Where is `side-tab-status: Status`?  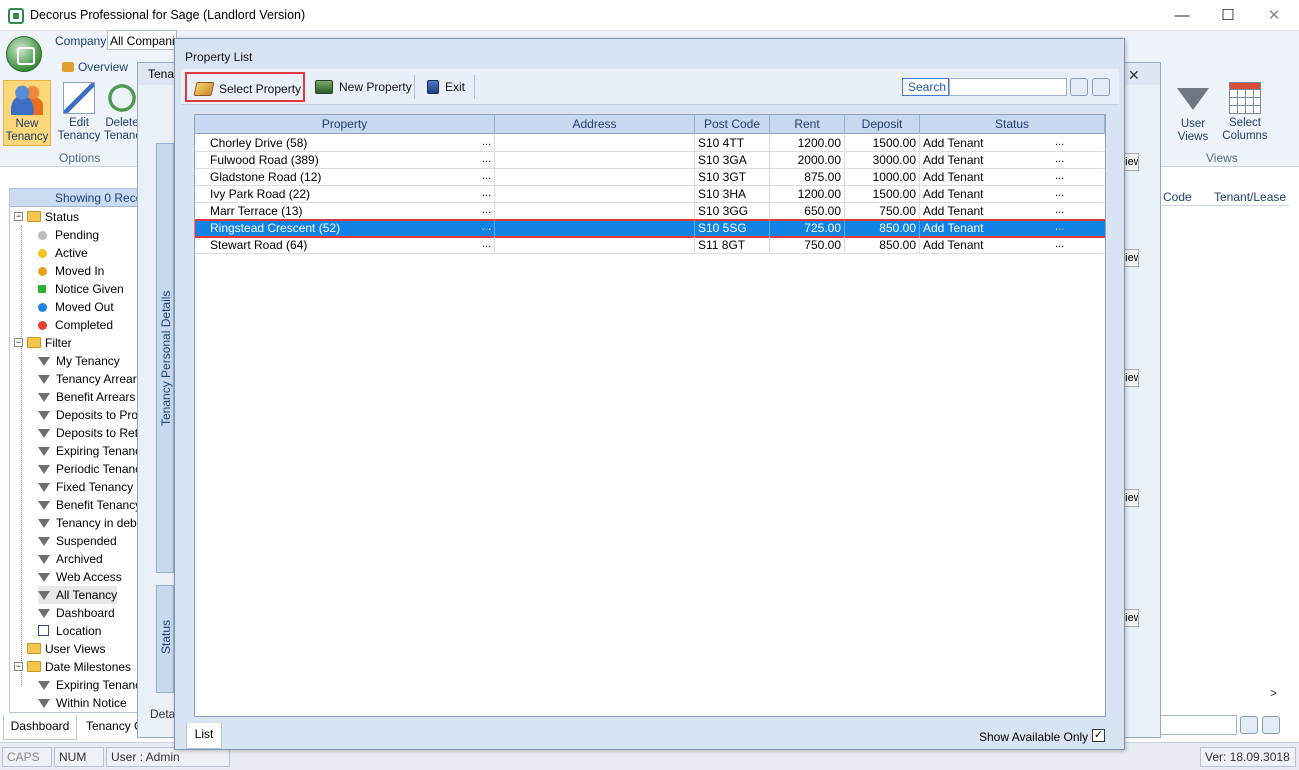 side-tab-status: Status is located at coordinates (165, 639).